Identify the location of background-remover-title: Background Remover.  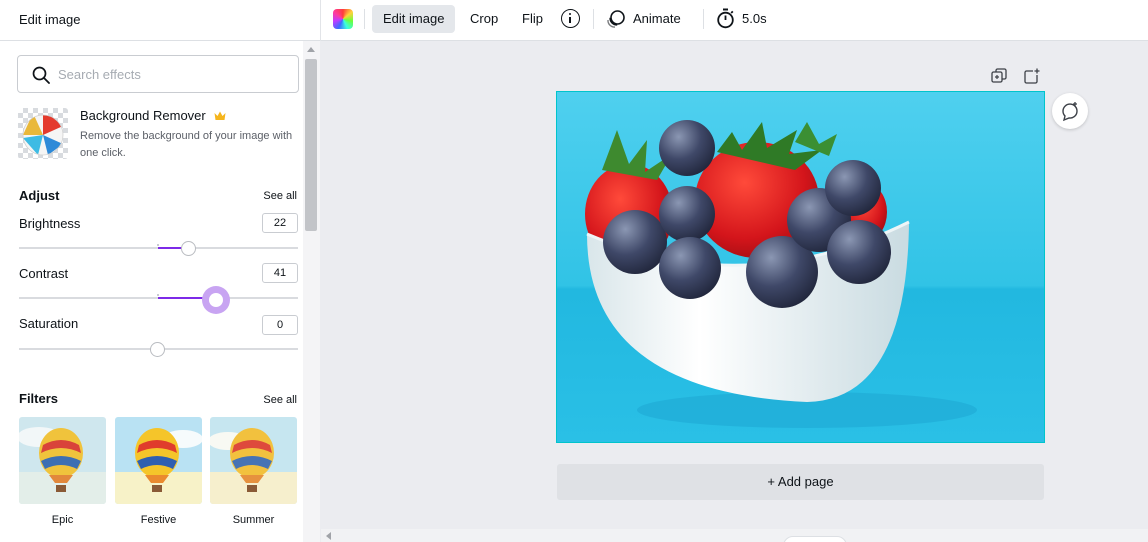
(143, 115).